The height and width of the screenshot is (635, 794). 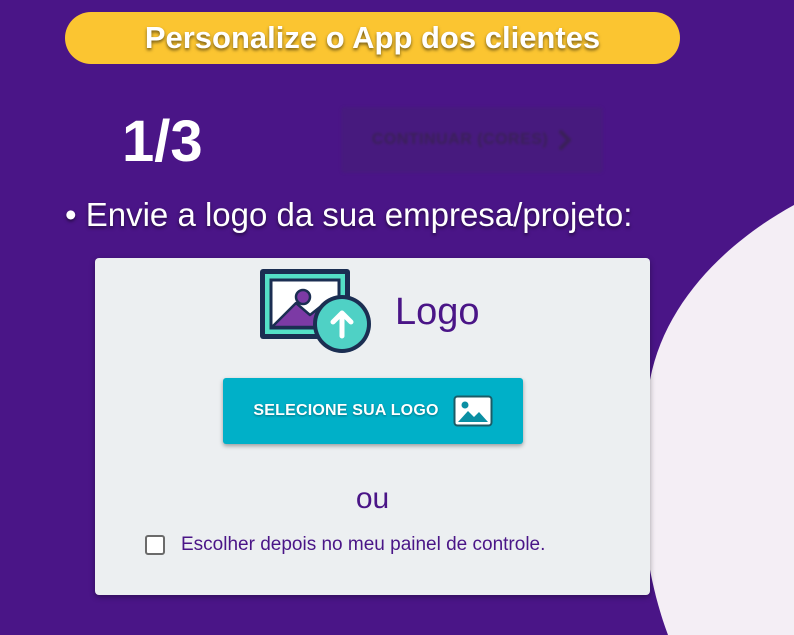 I want to click on select-logo-button: SELECIONE SUA LOGO, so click(x=373, y=411).